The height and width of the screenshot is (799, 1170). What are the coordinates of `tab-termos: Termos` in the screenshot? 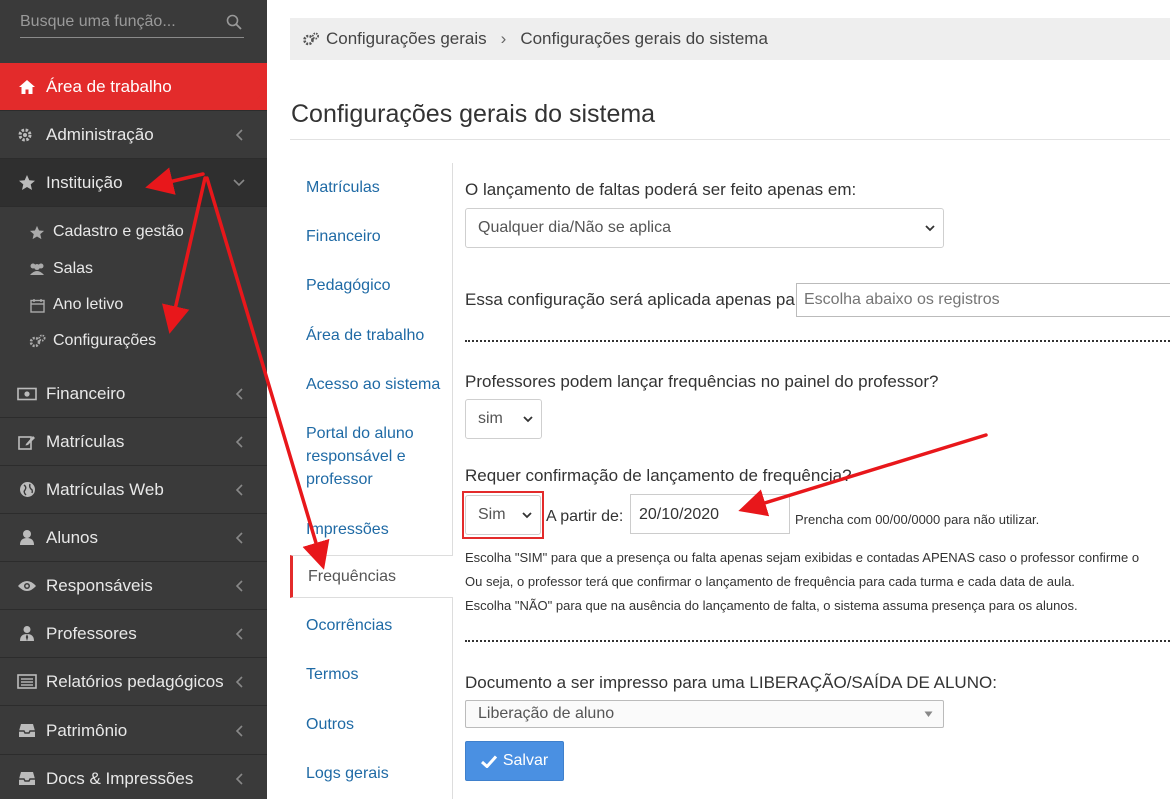 It's located at (376, 674).